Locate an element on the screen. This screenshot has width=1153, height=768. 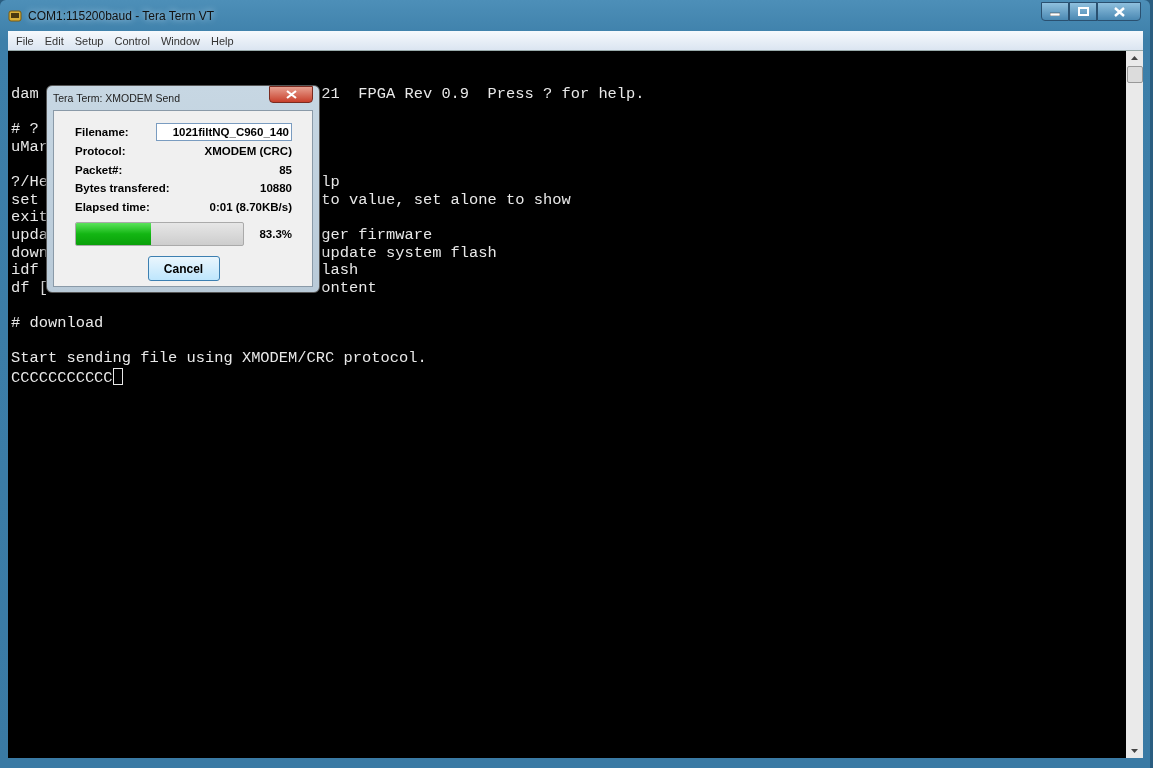
scrollbar-thumb is located at coordinates (1135, 74).